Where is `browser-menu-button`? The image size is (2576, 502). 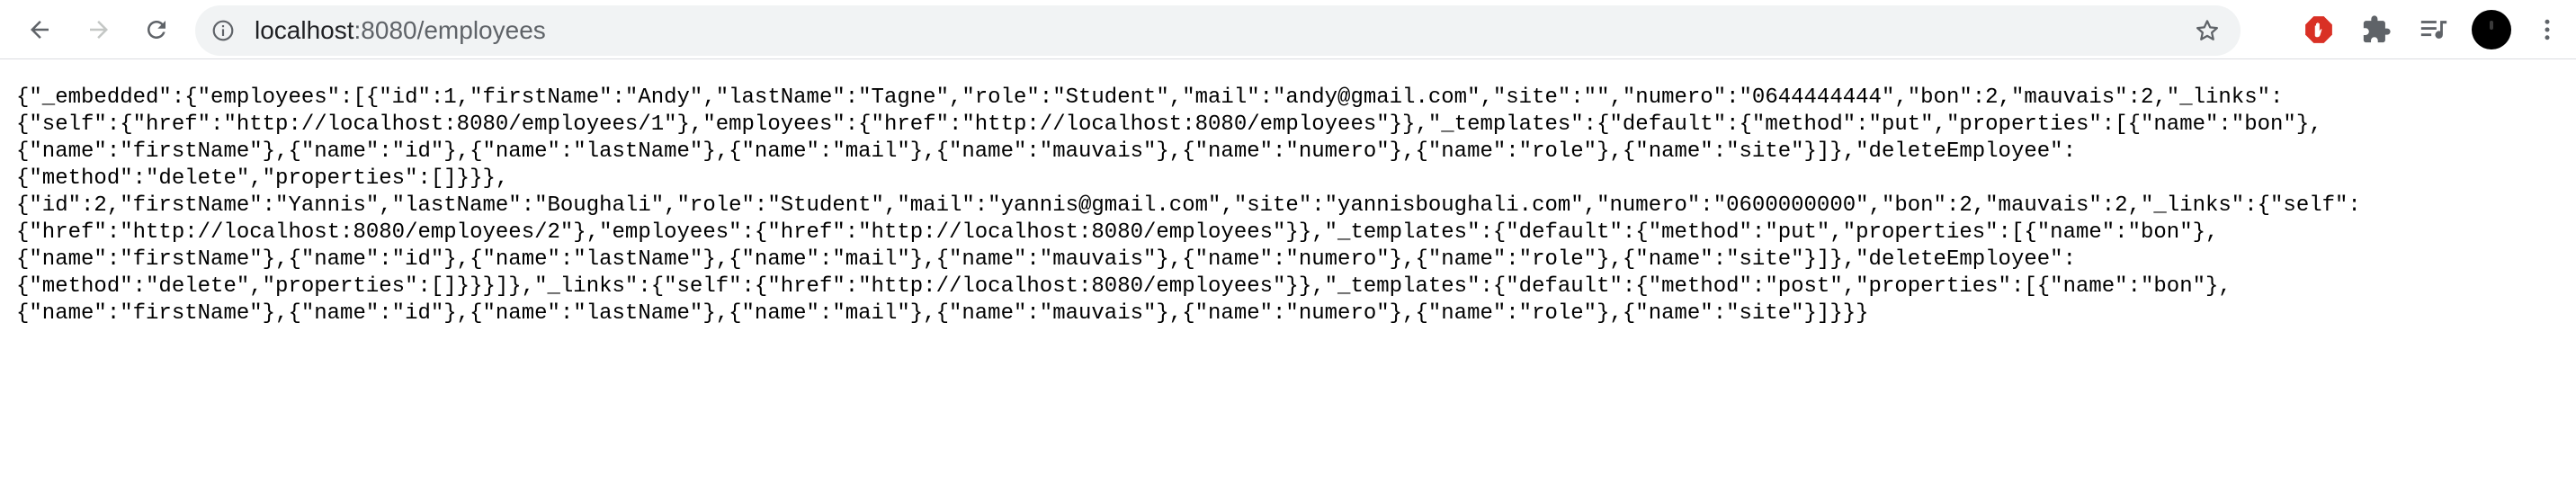 browser-menu-button is located at coordinates (2547, 29).